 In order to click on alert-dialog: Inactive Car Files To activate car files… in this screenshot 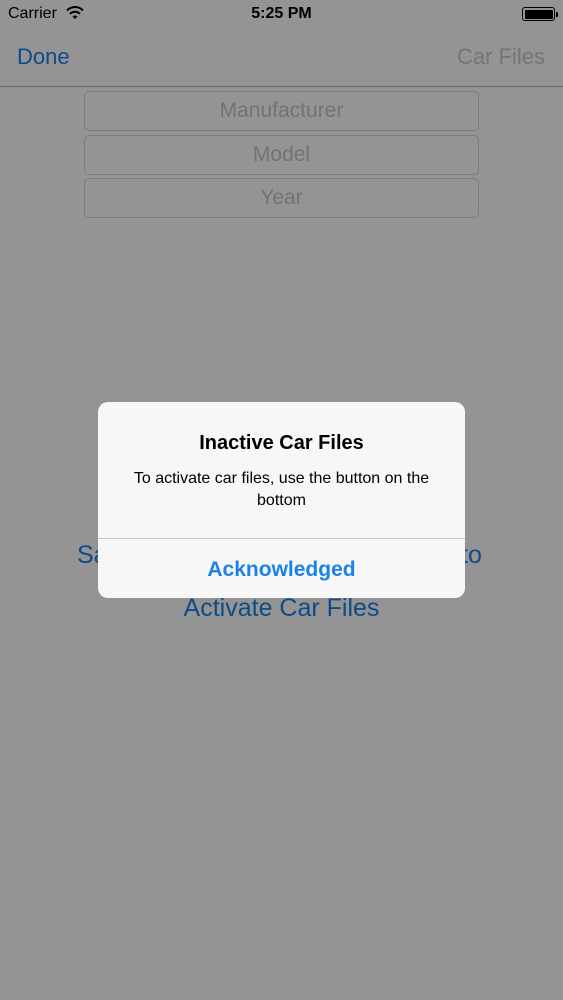, I will do `click(281, 500)`.